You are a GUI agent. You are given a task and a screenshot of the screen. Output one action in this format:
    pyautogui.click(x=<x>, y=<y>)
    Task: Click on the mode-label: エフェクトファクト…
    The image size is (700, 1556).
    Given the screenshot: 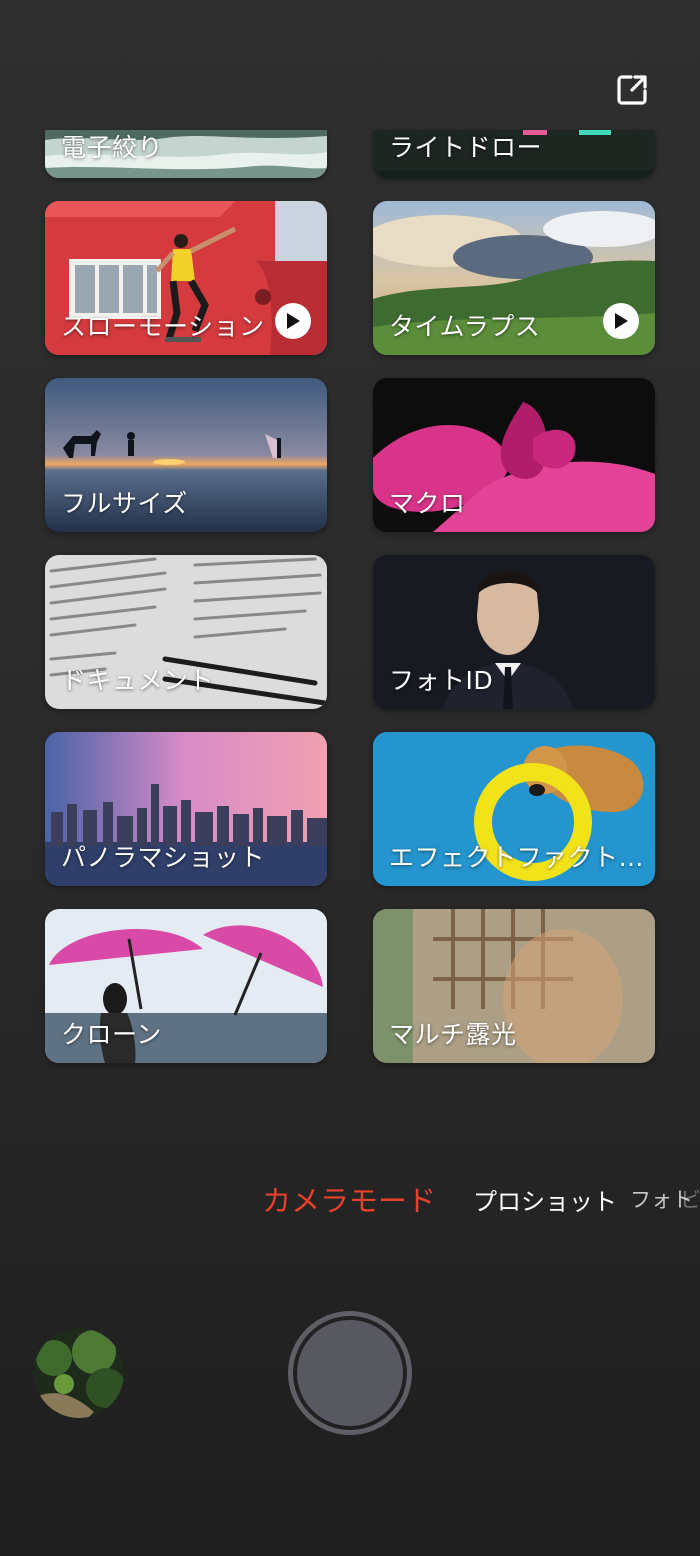 What is the action you would take?
    pyautogui.click(x=517, y=857)
    